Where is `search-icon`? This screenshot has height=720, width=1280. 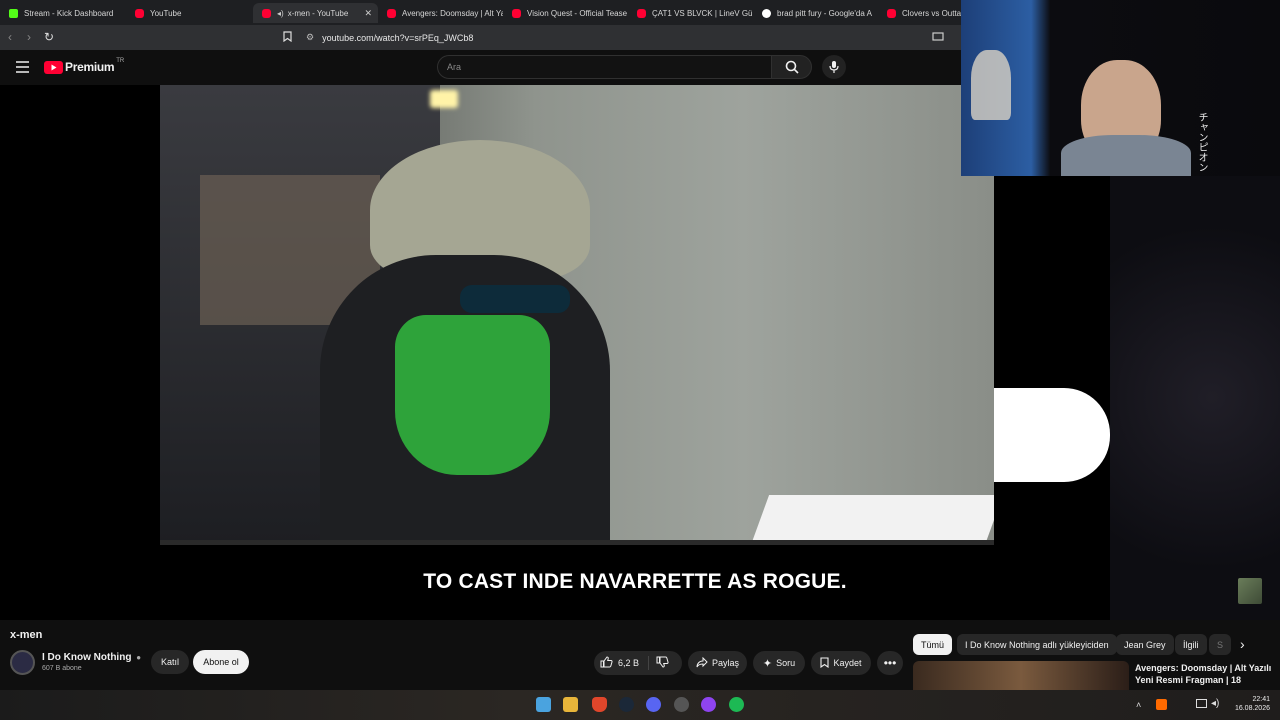
search-icon is located at coordinates (792, 67).